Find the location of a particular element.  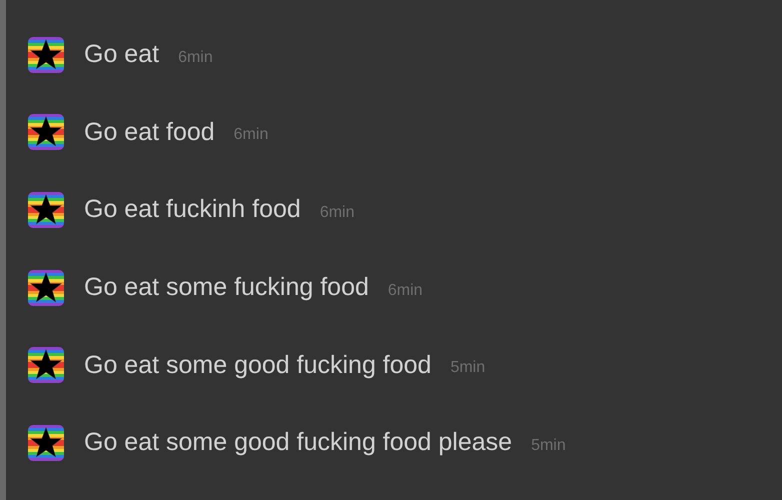

message-text: Go eat some fucking food is located at coordinates (226, 287).